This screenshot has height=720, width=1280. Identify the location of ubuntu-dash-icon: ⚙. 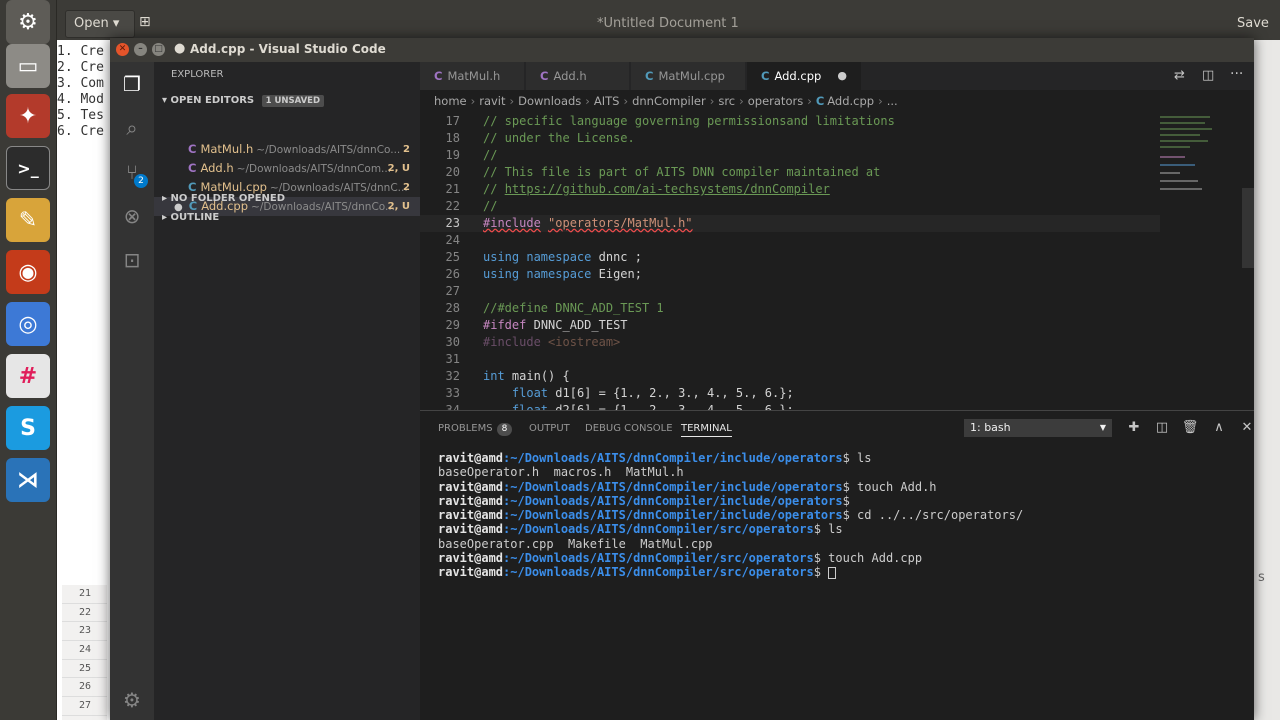
(28, 22).